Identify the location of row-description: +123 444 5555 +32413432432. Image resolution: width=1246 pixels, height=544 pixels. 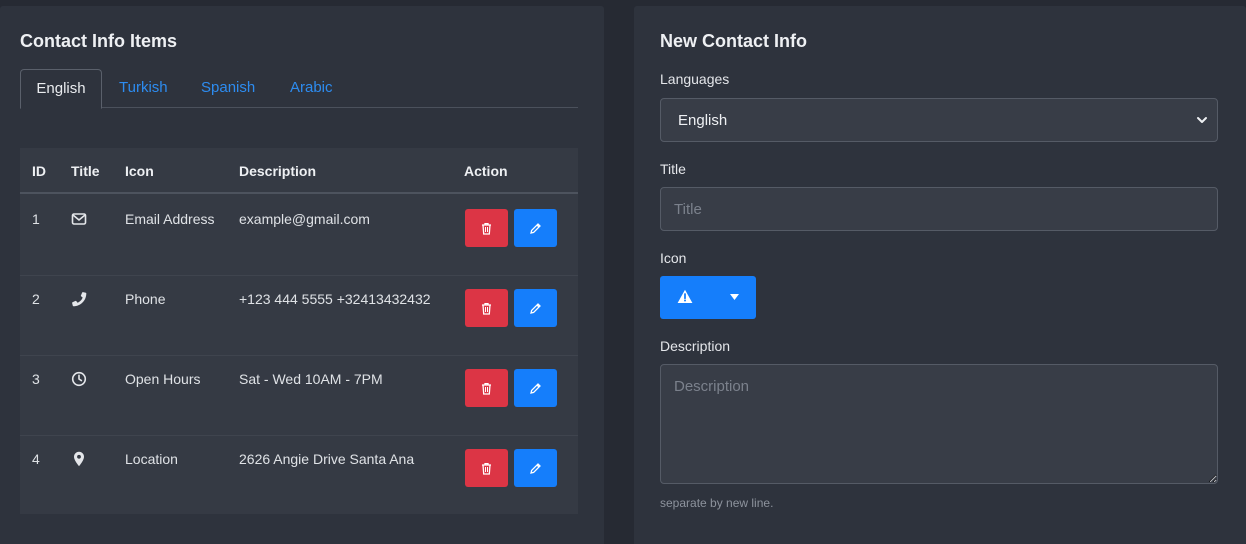
(335, 299).